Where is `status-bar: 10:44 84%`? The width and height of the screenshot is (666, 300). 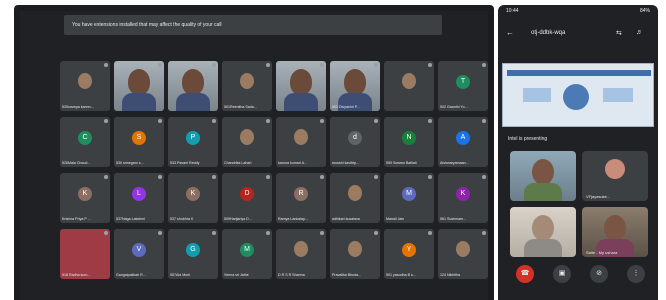 status-bar: 10:44 84% is located at coordinates (578, 11).